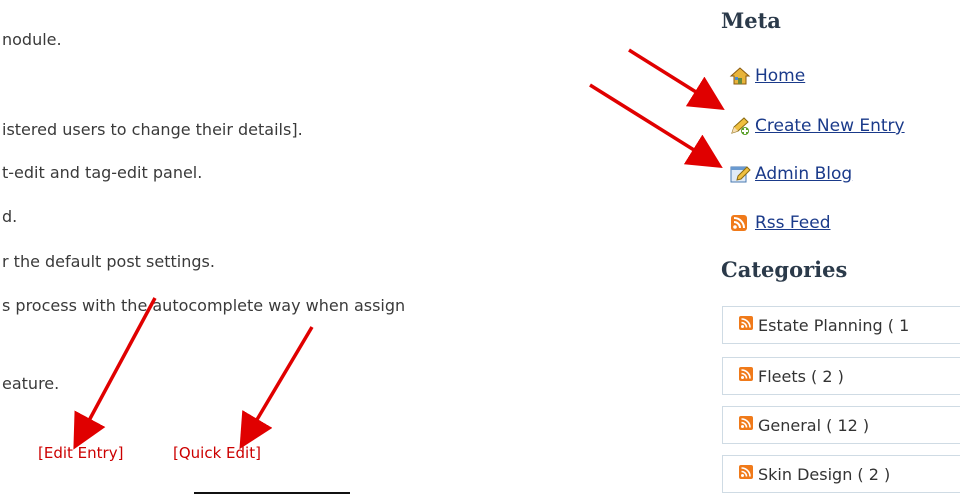 This screenshot has height=499, width=960. I want to click on meta-item-rss-feed: Rss Feed, so click(780, 223).